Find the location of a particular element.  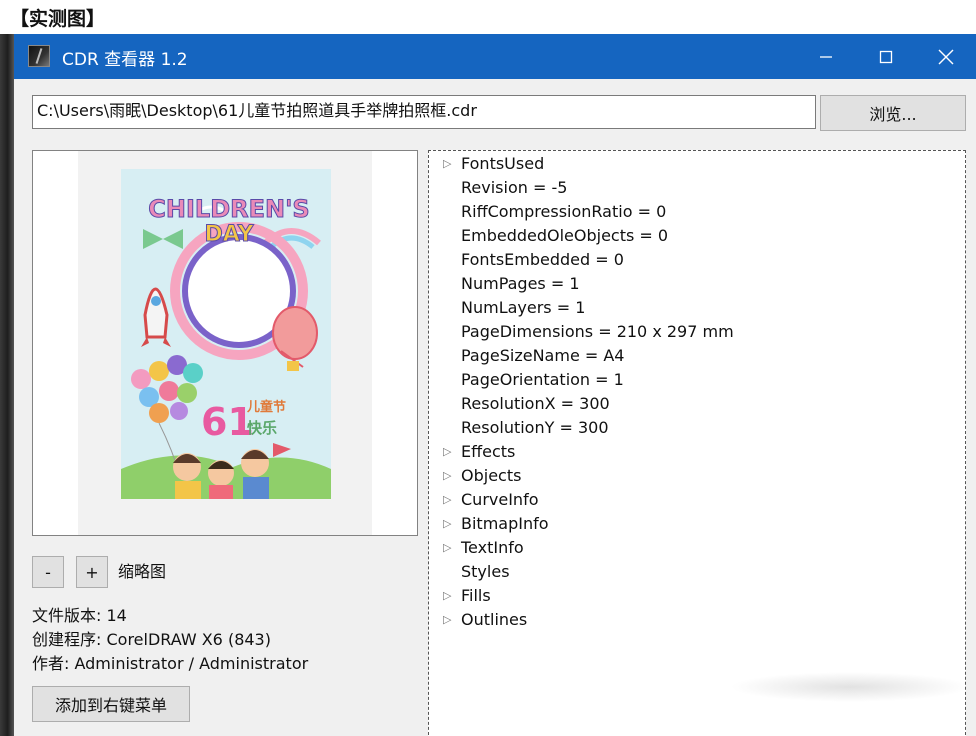

tree-item: EmbeddedOleObjects = 0 is located at coordinates (694, 236).